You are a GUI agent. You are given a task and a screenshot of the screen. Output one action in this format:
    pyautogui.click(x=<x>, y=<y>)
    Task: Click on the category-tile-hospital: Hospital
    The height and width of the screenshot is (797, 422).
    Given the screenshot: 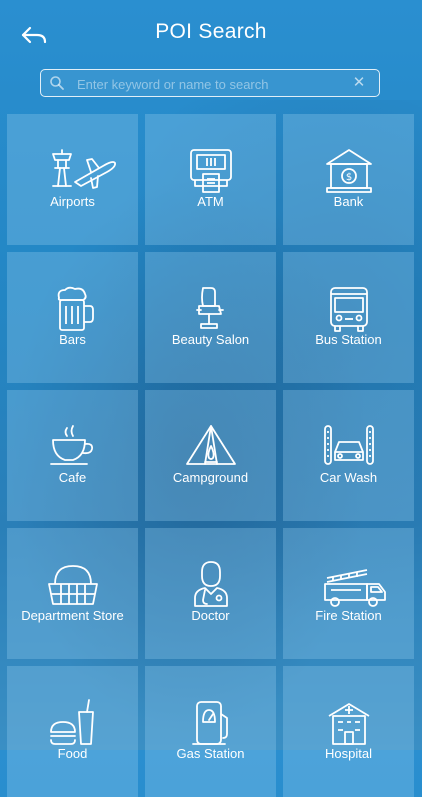 What is the action you would take?
    pyautogui.click(x=348, y=731)
    